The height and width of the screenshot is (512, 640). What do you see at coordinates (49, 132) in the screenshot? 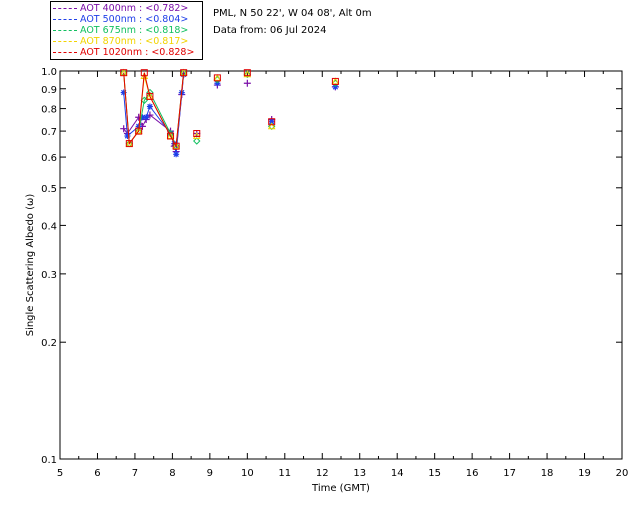
I see `y-tick-label: 0.7` at bounding box center [49, 132].